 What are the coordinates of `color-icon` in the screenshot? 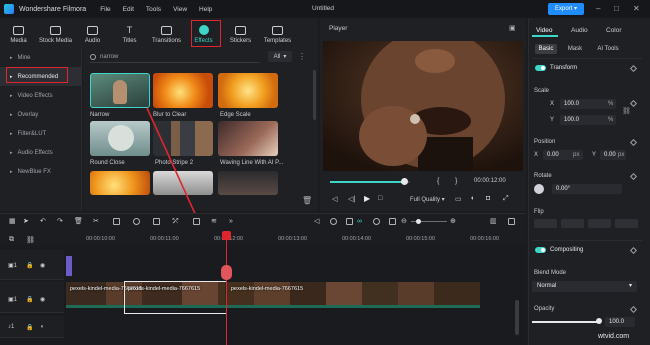 It's located at (196, 221).